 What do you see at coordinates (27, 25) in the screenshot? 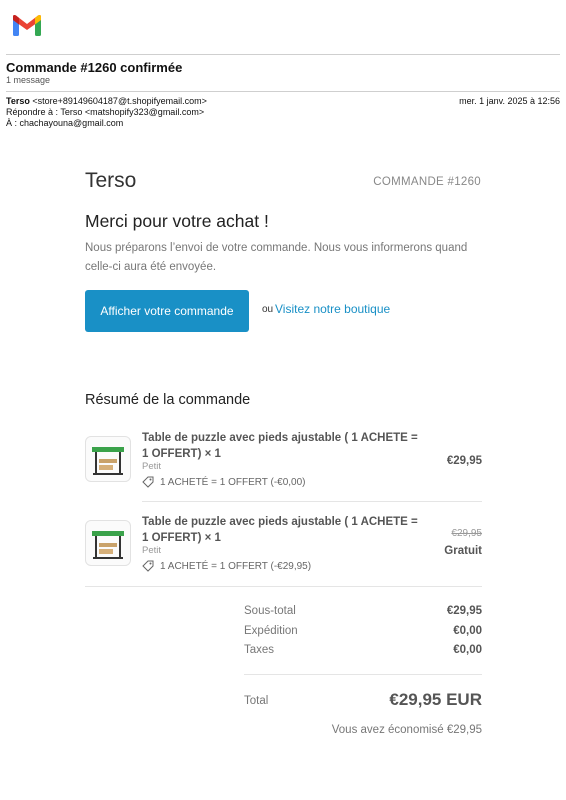
I see `gmail-logo-icon` at bounding box center [27, 25].